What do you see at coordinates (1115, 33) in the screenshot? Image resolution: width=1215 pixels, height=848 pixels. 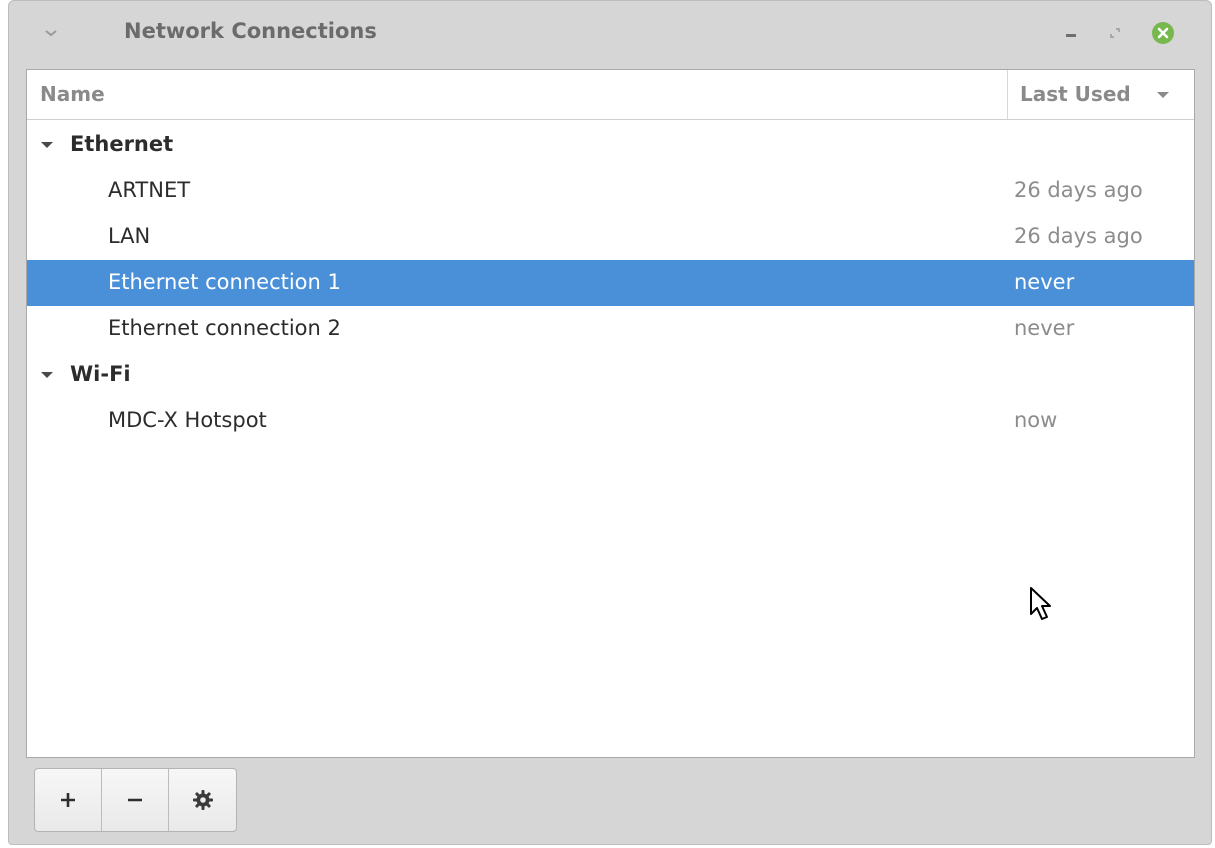 I see `maximize-icon` at bounding box center [1115, 33].